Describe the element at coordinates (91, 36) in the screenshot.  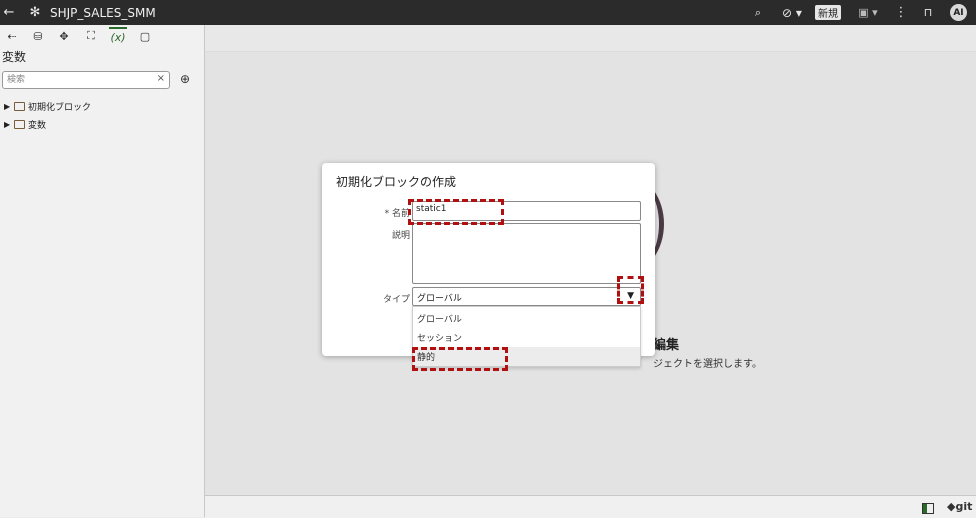
I see `fit-frame-icon: ⛶` at that location.